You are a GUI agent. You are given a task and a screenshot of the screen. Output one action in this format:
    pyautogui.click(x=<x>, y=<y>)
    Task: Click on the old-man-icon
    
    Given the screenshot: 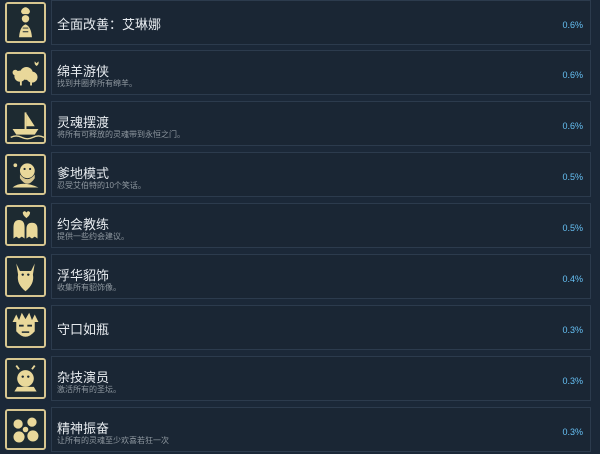 What is the action you would take?
    pyautogui.click(x=25, y=174)
    